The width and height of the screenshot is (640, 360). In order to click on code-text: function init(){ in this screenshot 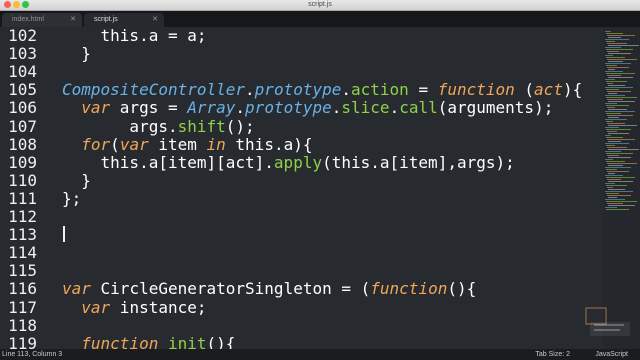, I will do `click(148, 341)`.